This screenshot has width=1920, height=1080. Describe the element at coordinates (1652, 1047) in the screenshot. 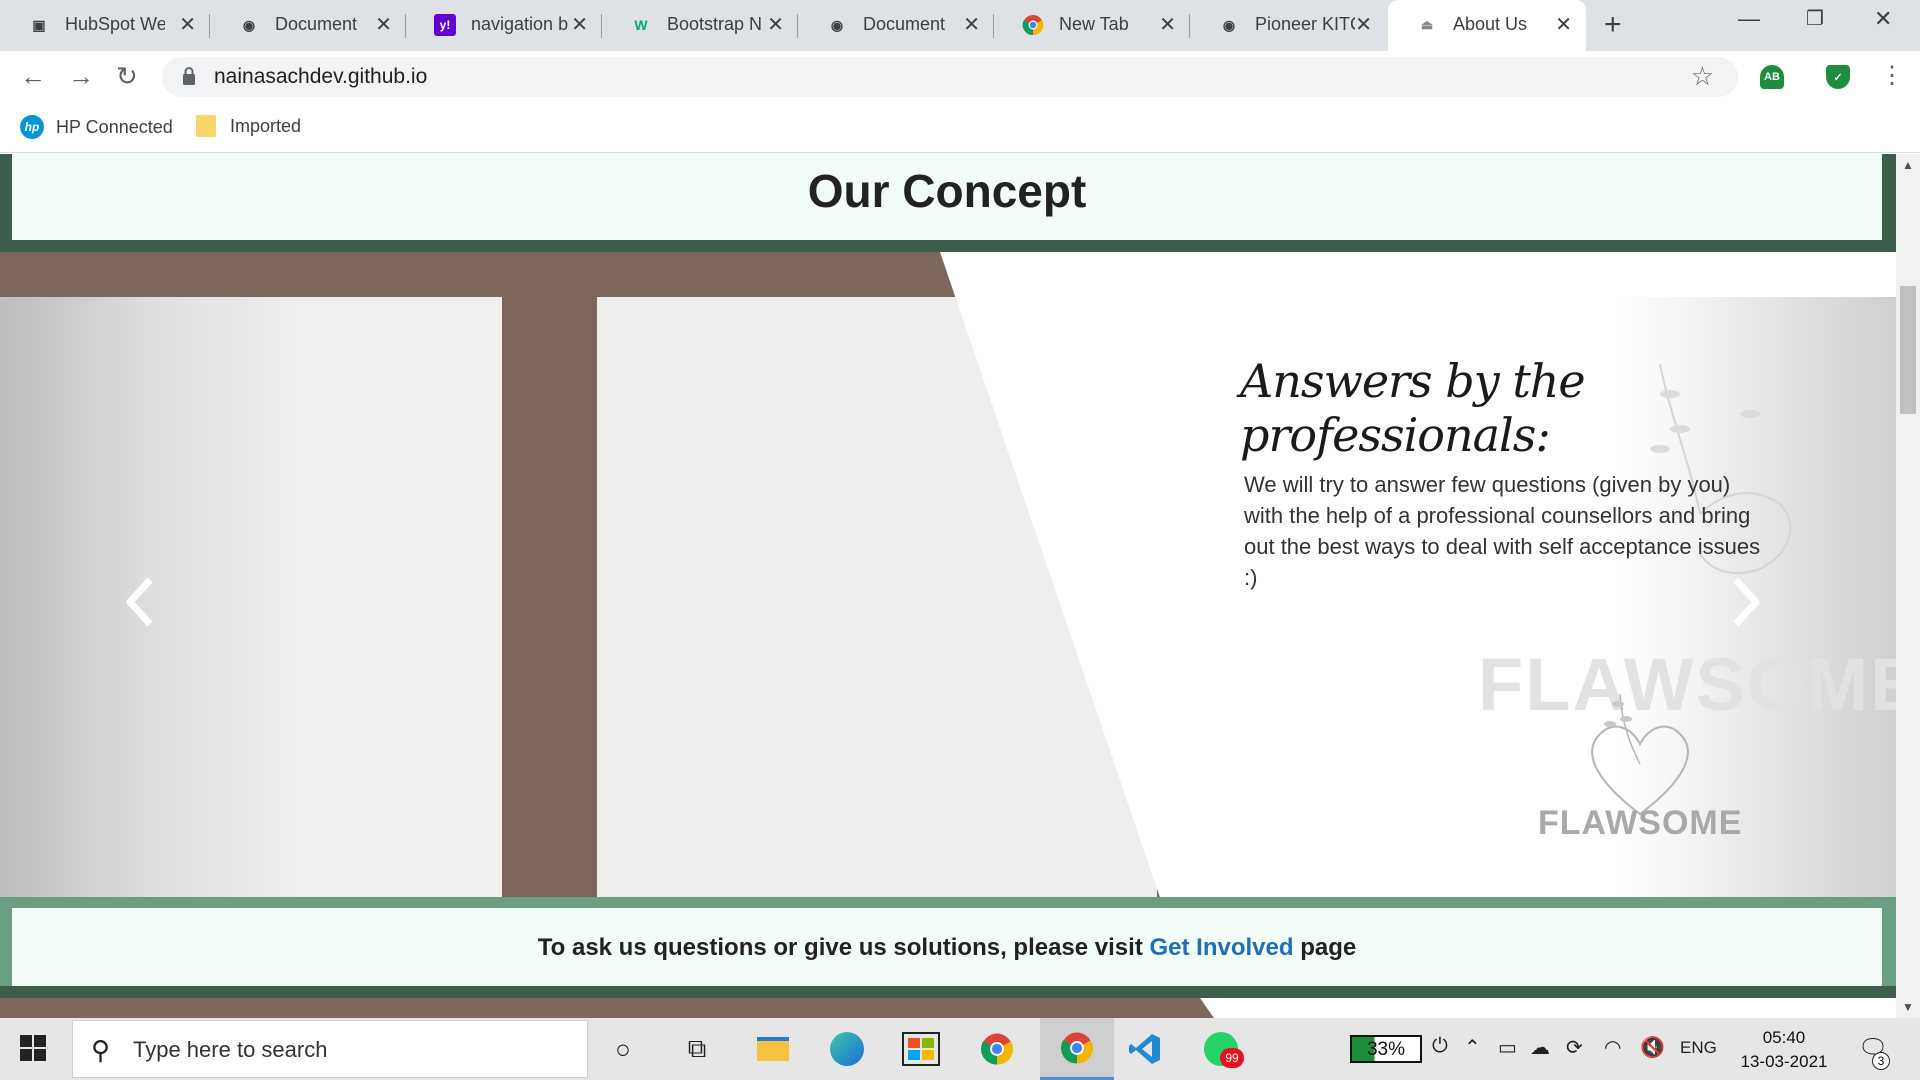

I see `volume-muted-icon: 🔇` at that location.